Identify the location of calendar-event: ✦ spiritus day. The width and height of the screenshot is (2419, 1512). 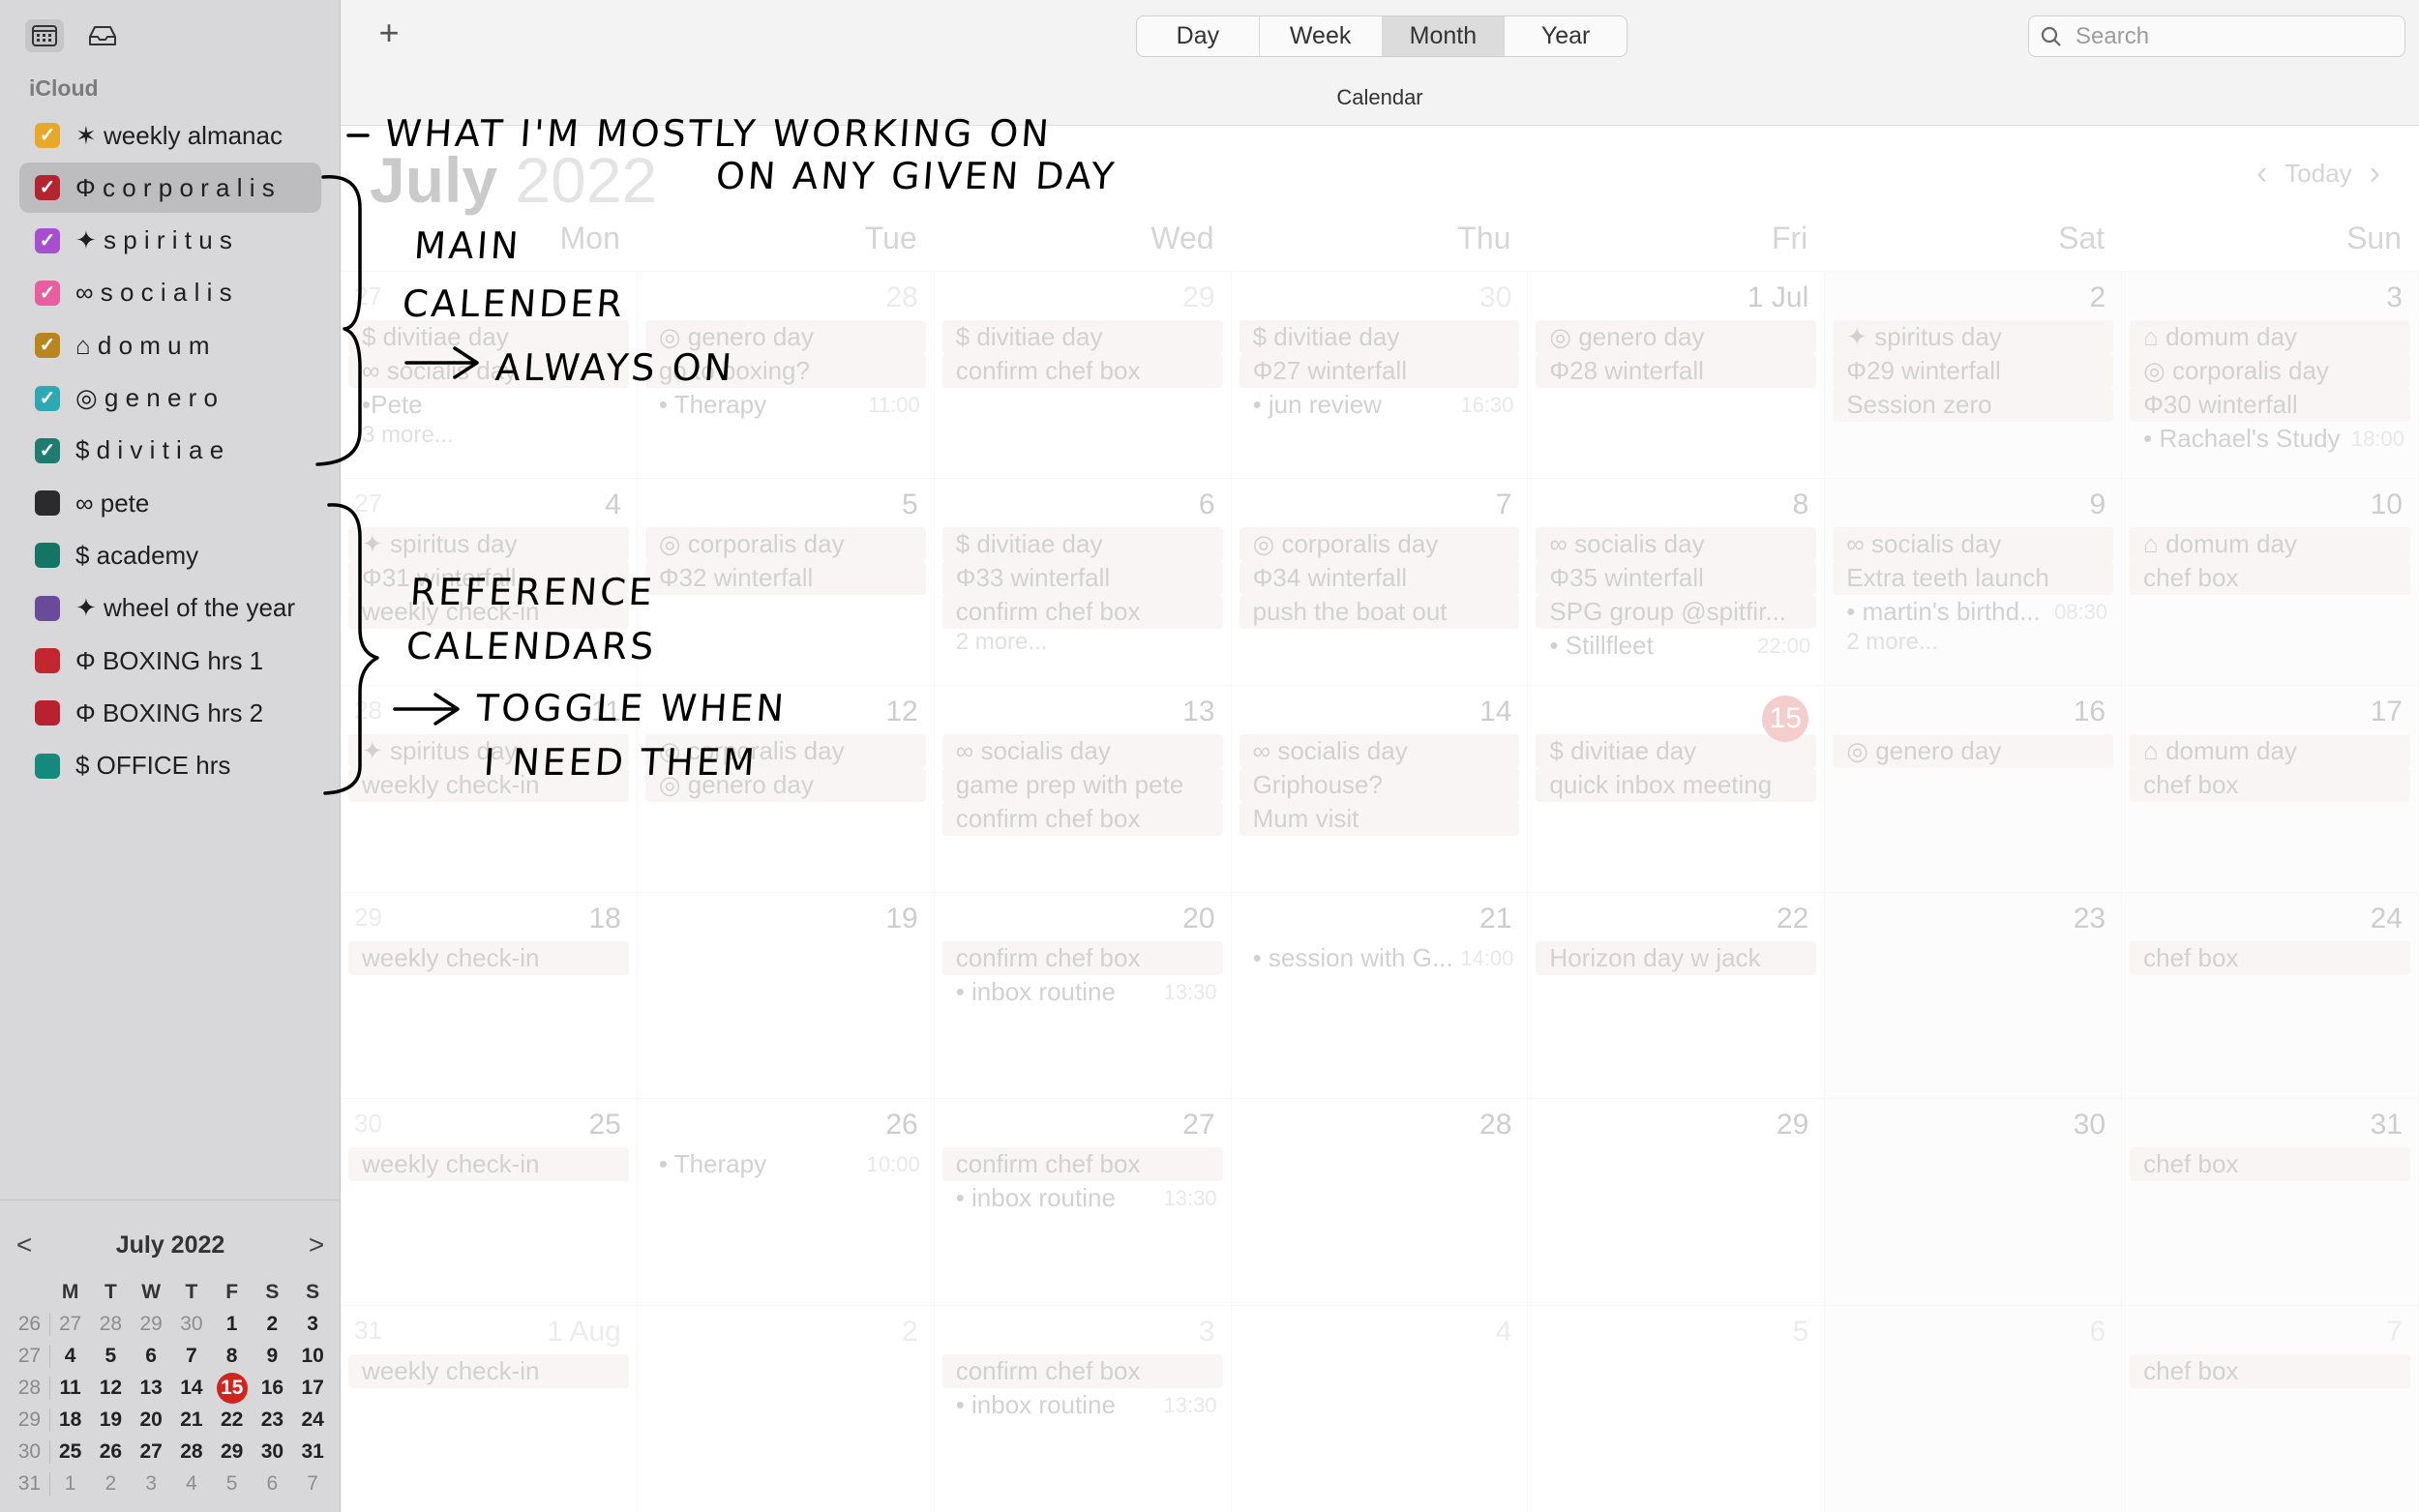
(489, 543).